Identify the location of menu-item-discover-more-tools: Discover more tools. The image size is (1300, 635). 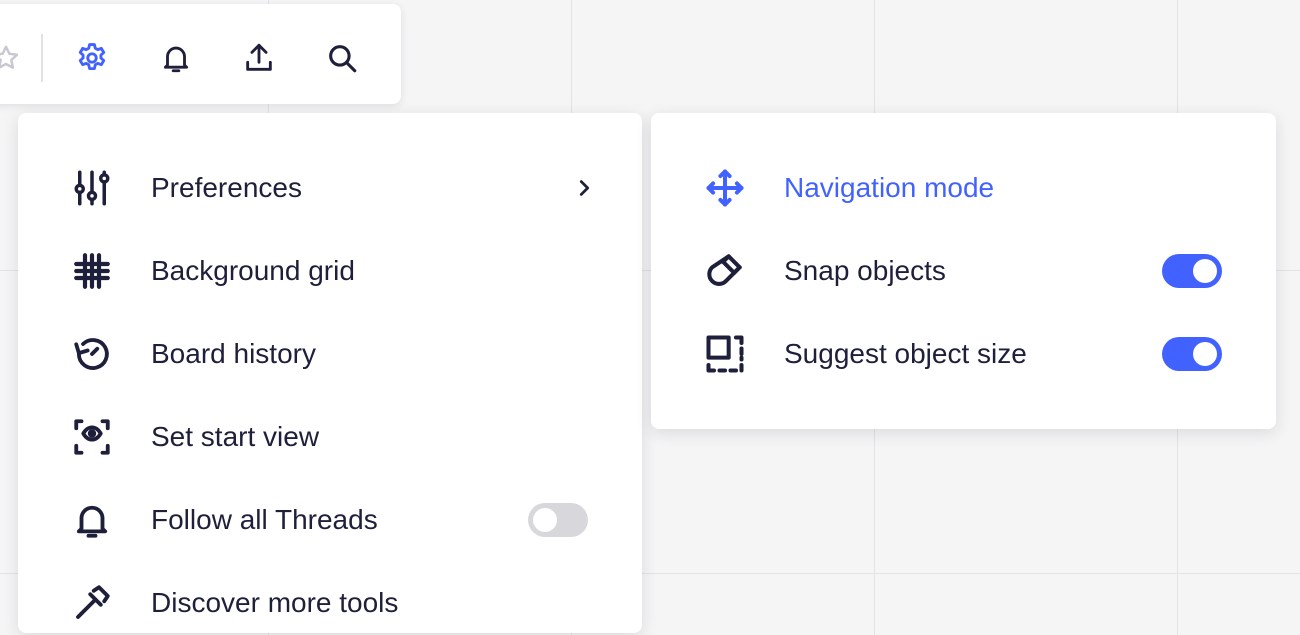
(330, 603).